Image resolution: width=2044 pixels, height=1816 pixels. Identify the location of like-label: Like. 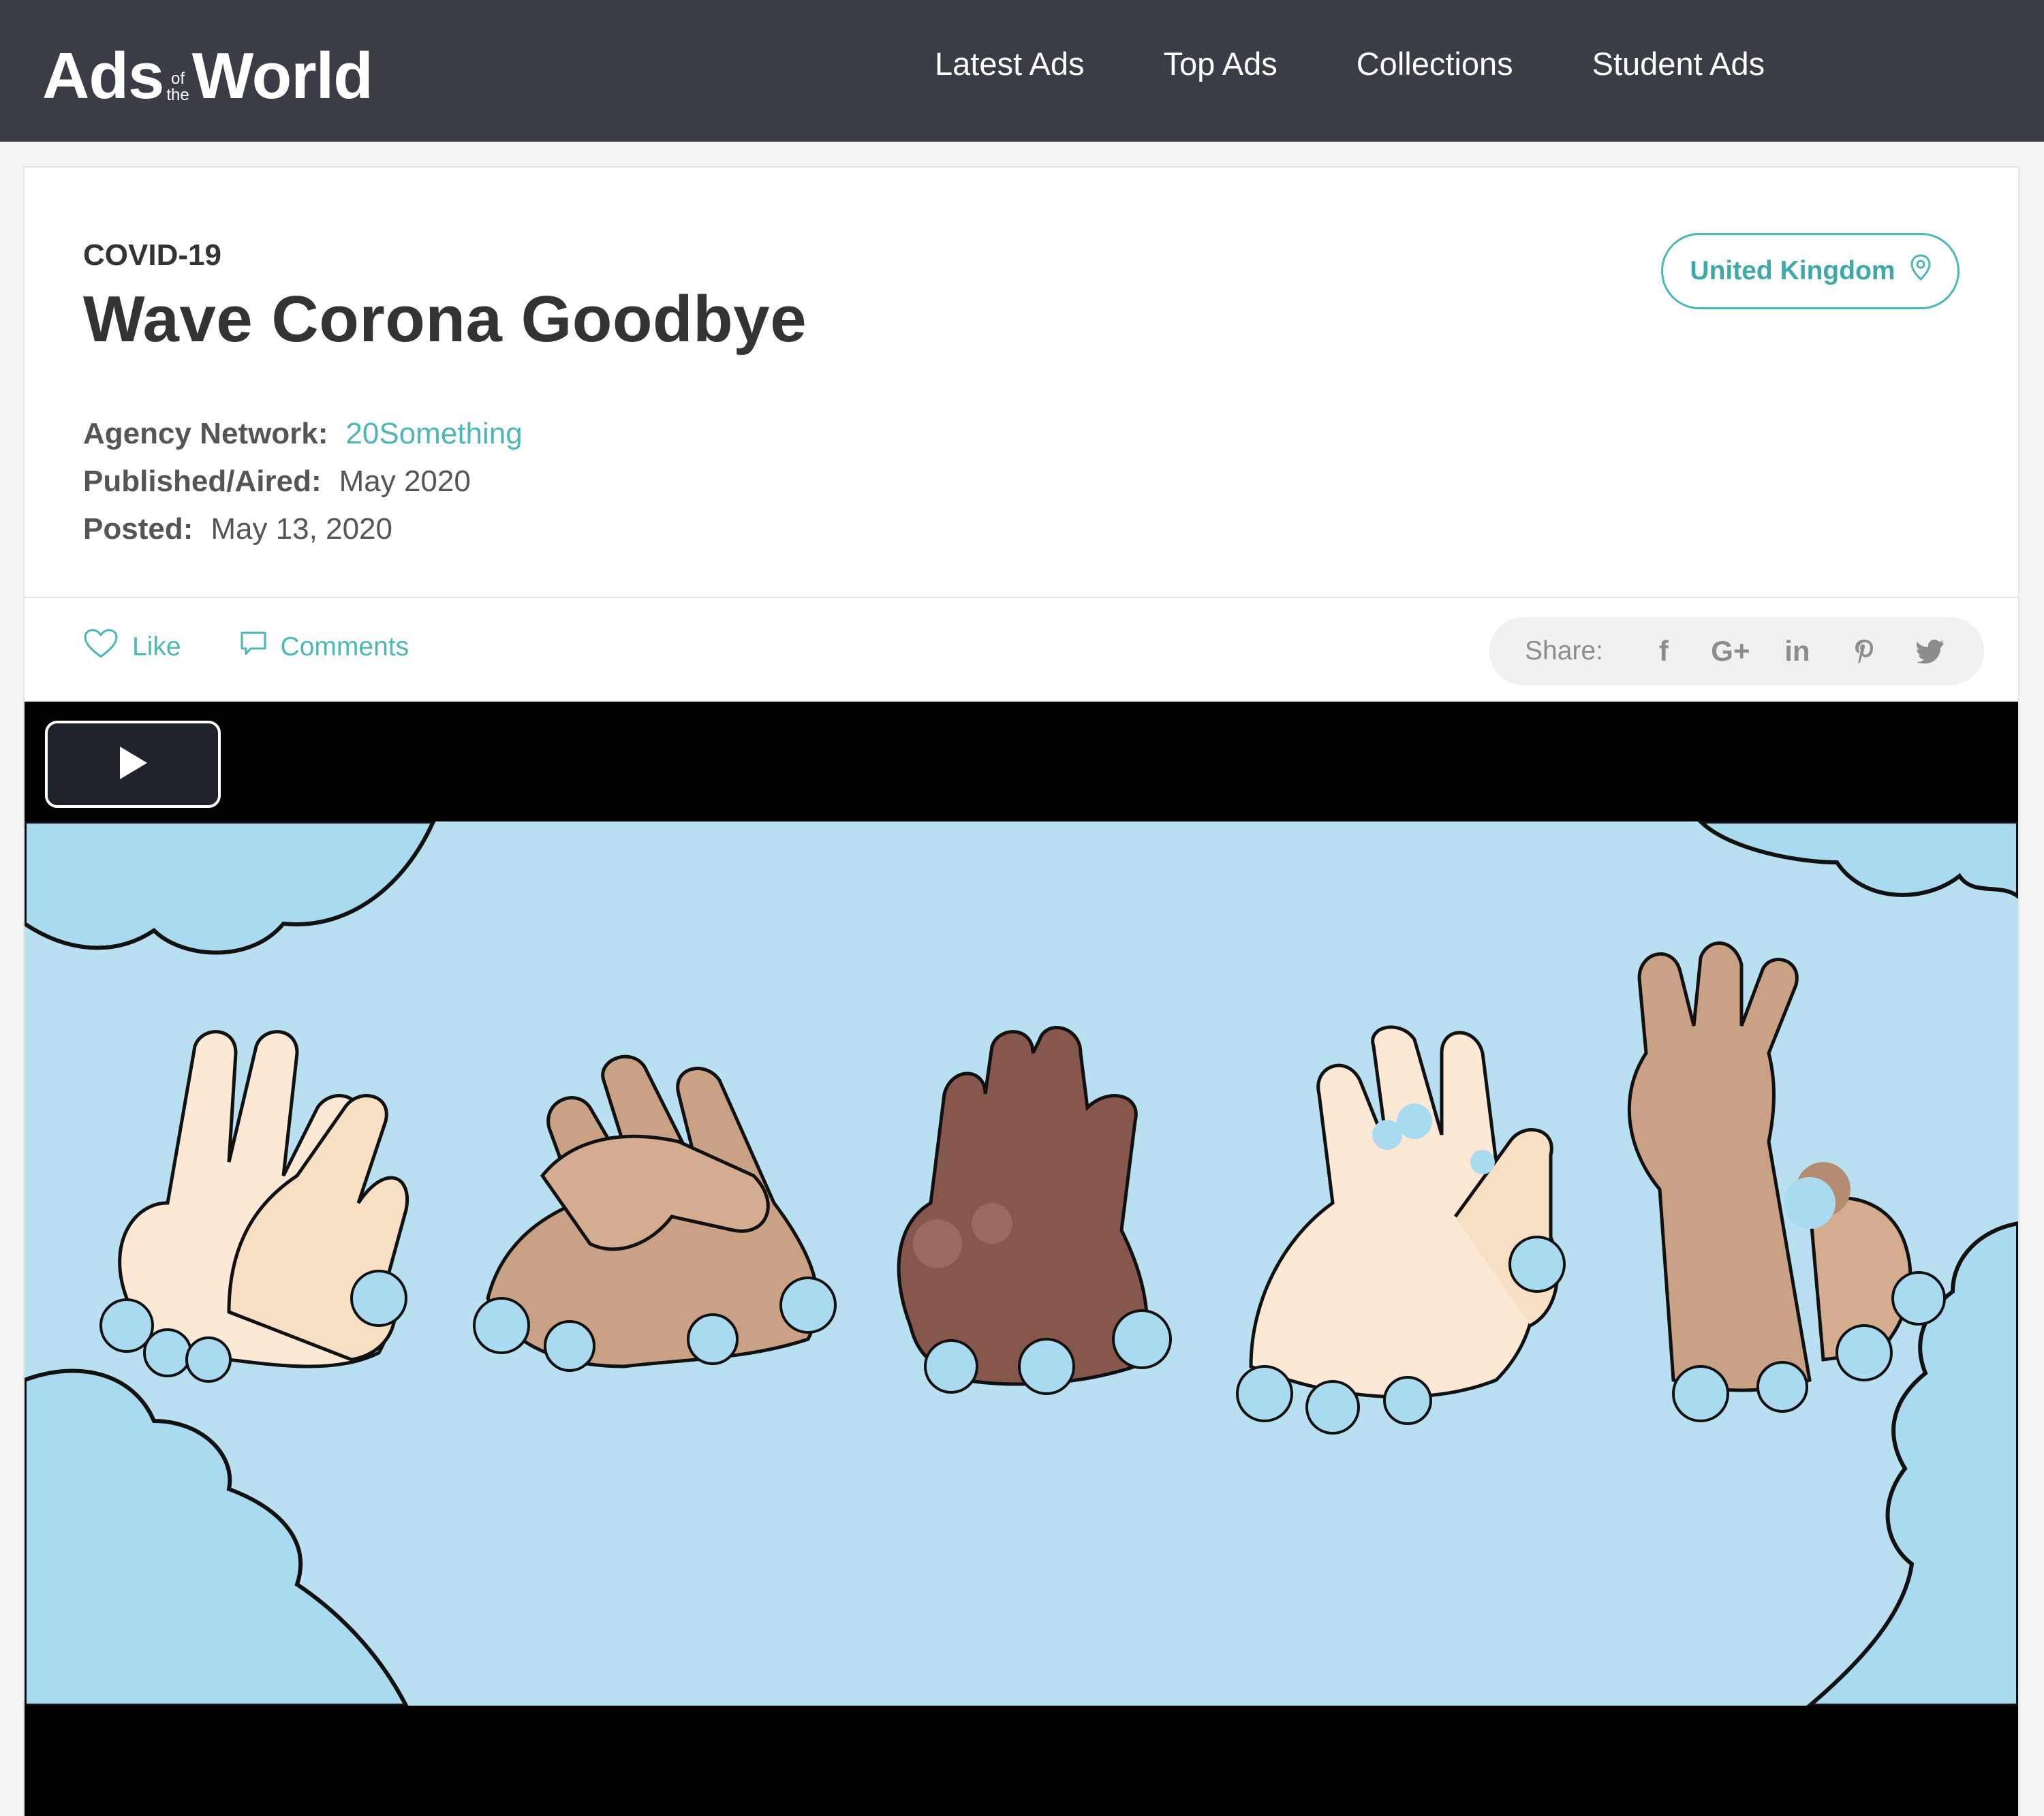
(156, 647).